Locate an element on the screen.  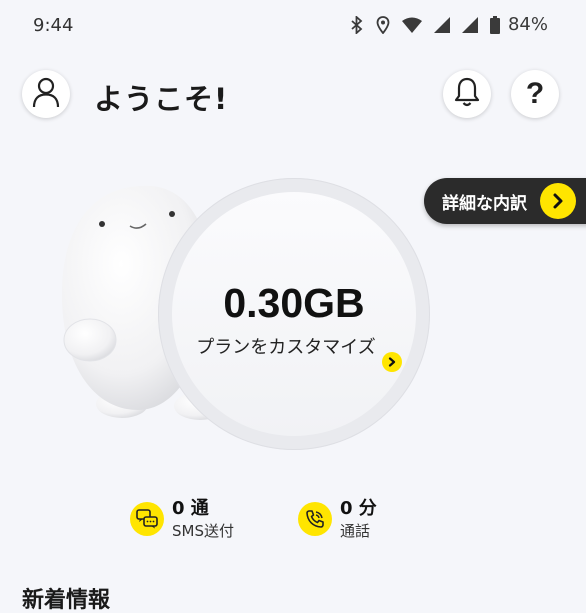
data-usage-amount: 0.30GB is located at coordinates (294, 303).